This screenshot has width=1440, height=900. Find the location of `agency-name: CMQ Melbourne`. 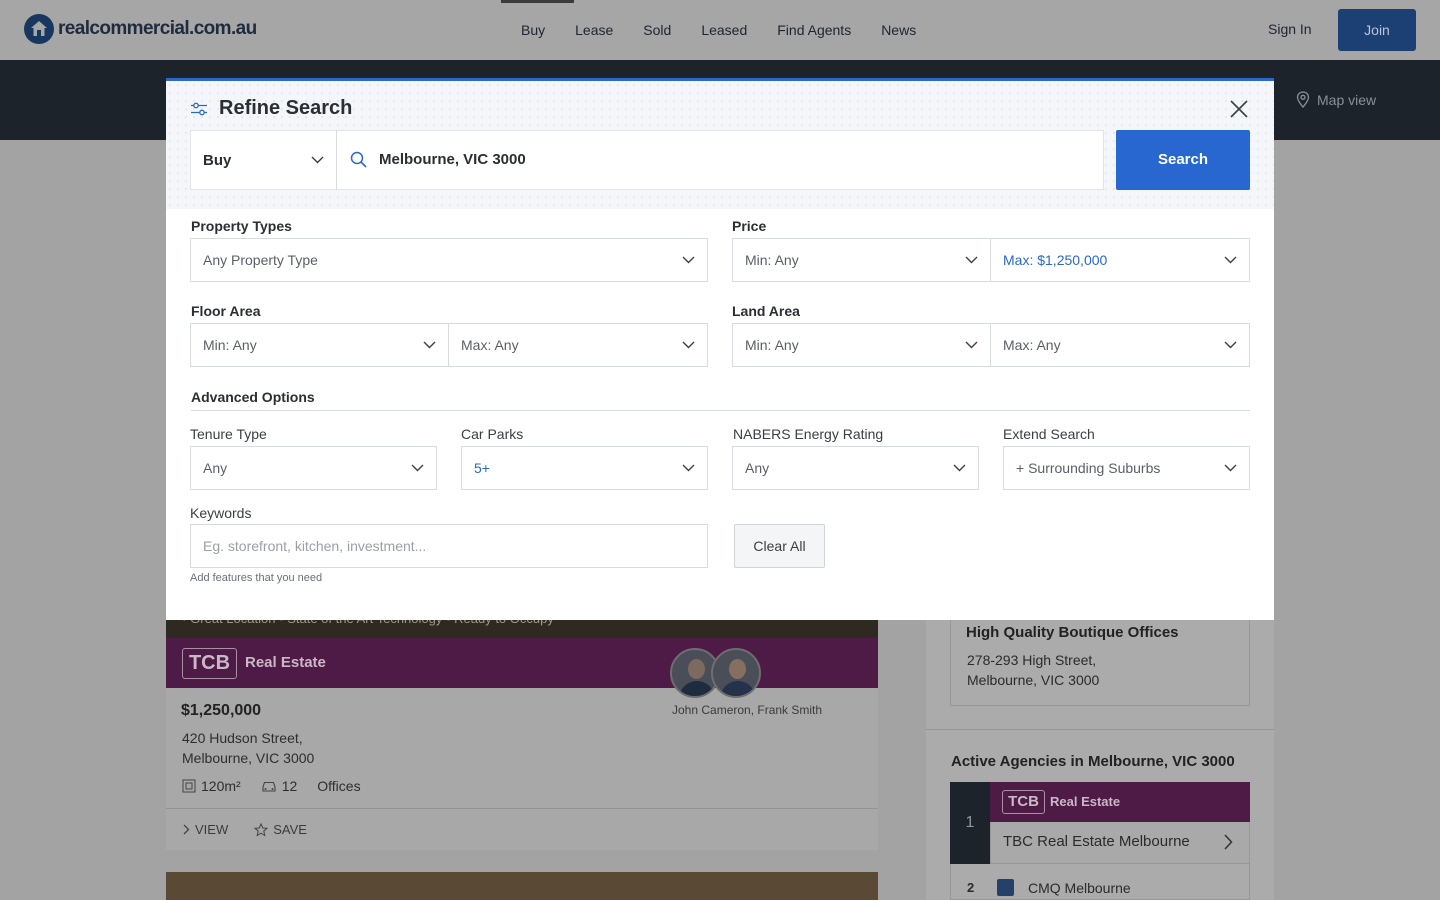

agency-name: CMQ Melbourne is located at coordinates (1079, 888).